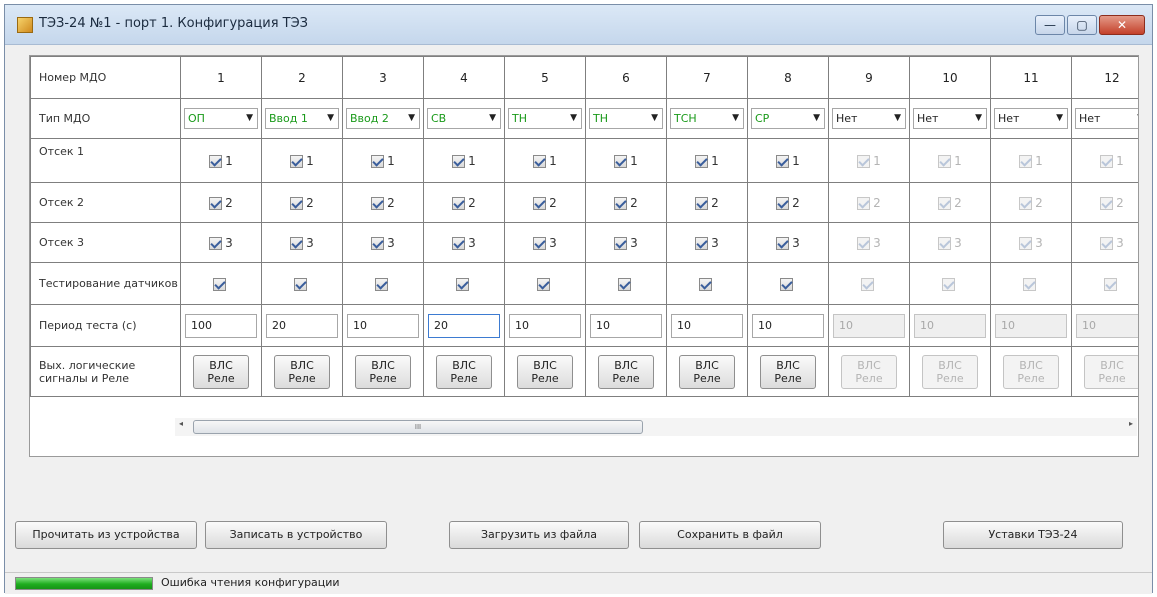 The width and height of the screenshot is (1157, 597). What do you see at coordinates (181, 423) in the screenshot?
I see `scroll-left-arrow-icon: ◂` at bounding box center [181, 423].